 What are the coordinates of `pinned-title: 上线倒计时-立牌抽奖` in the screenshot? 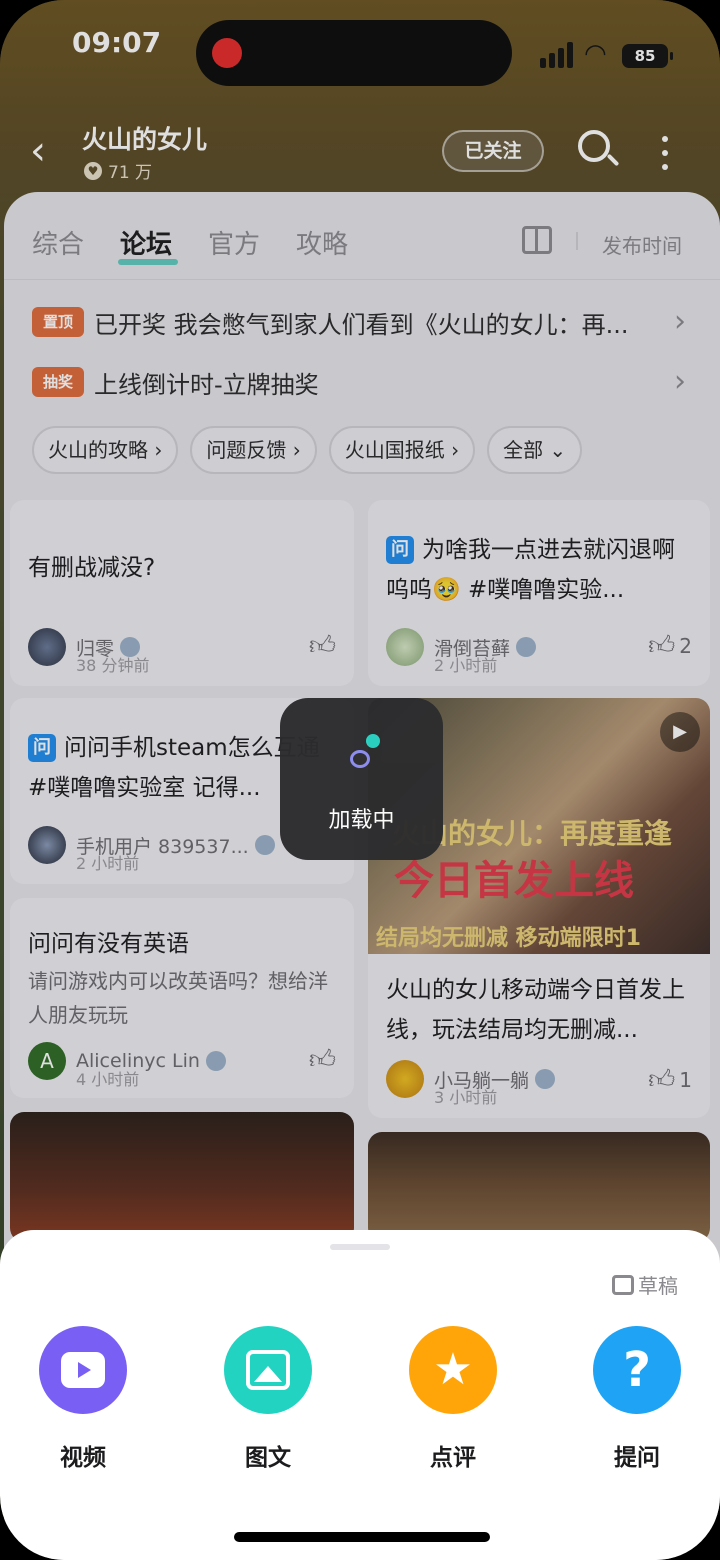 It's located at (206, 384).